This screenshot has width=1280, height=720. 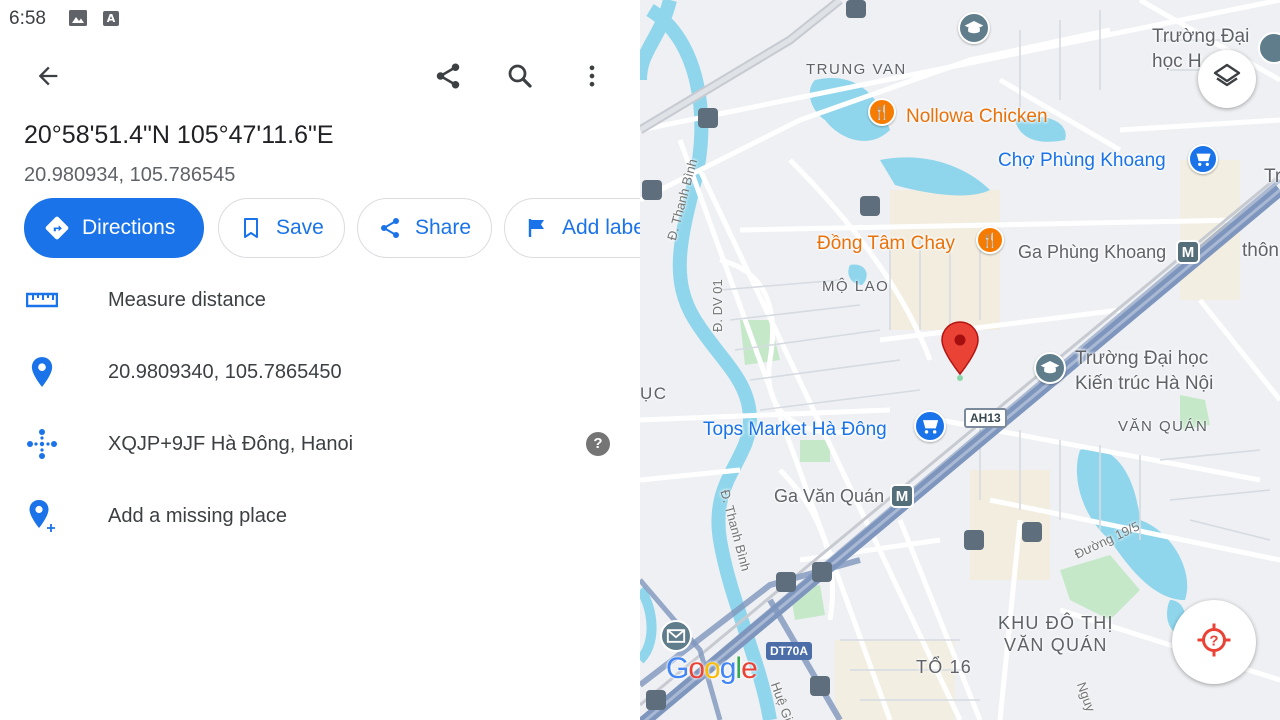 I want to click on ruler-icon, so click(x=42, y=300).